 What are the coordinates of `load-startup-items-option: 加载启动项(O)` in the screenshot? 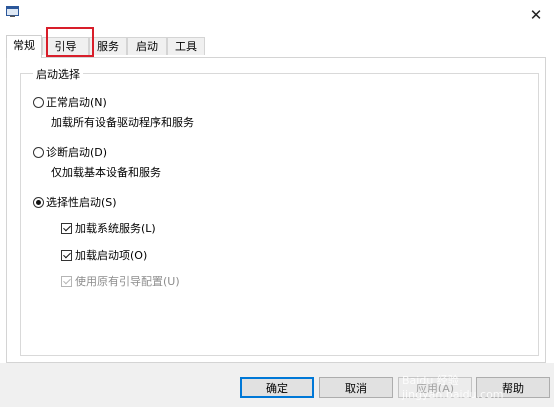 It's located at (104, 255).